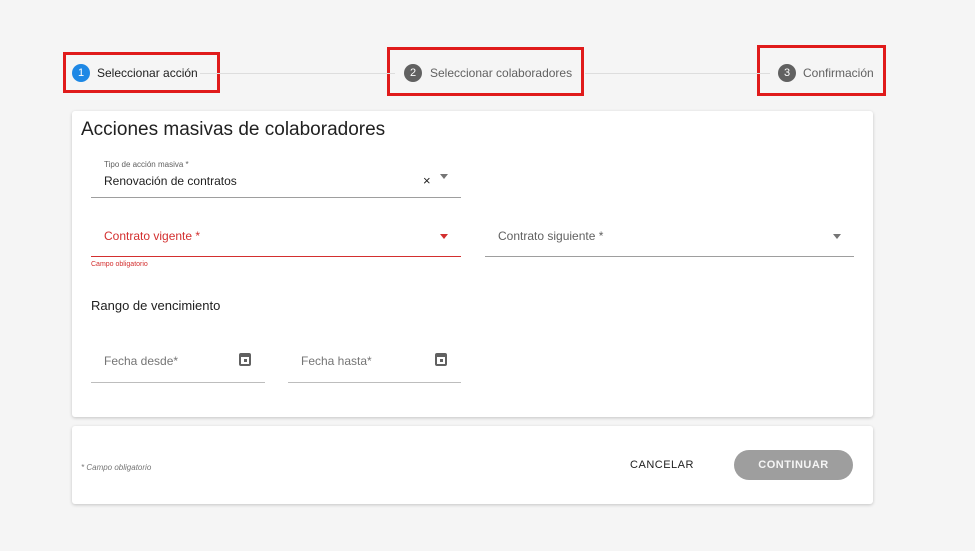  What do you see at coordinates (152, 236) in the screenshot?
I see `contrato-vigente-label: Contrato vigente *` at bounding box center [152, 236].